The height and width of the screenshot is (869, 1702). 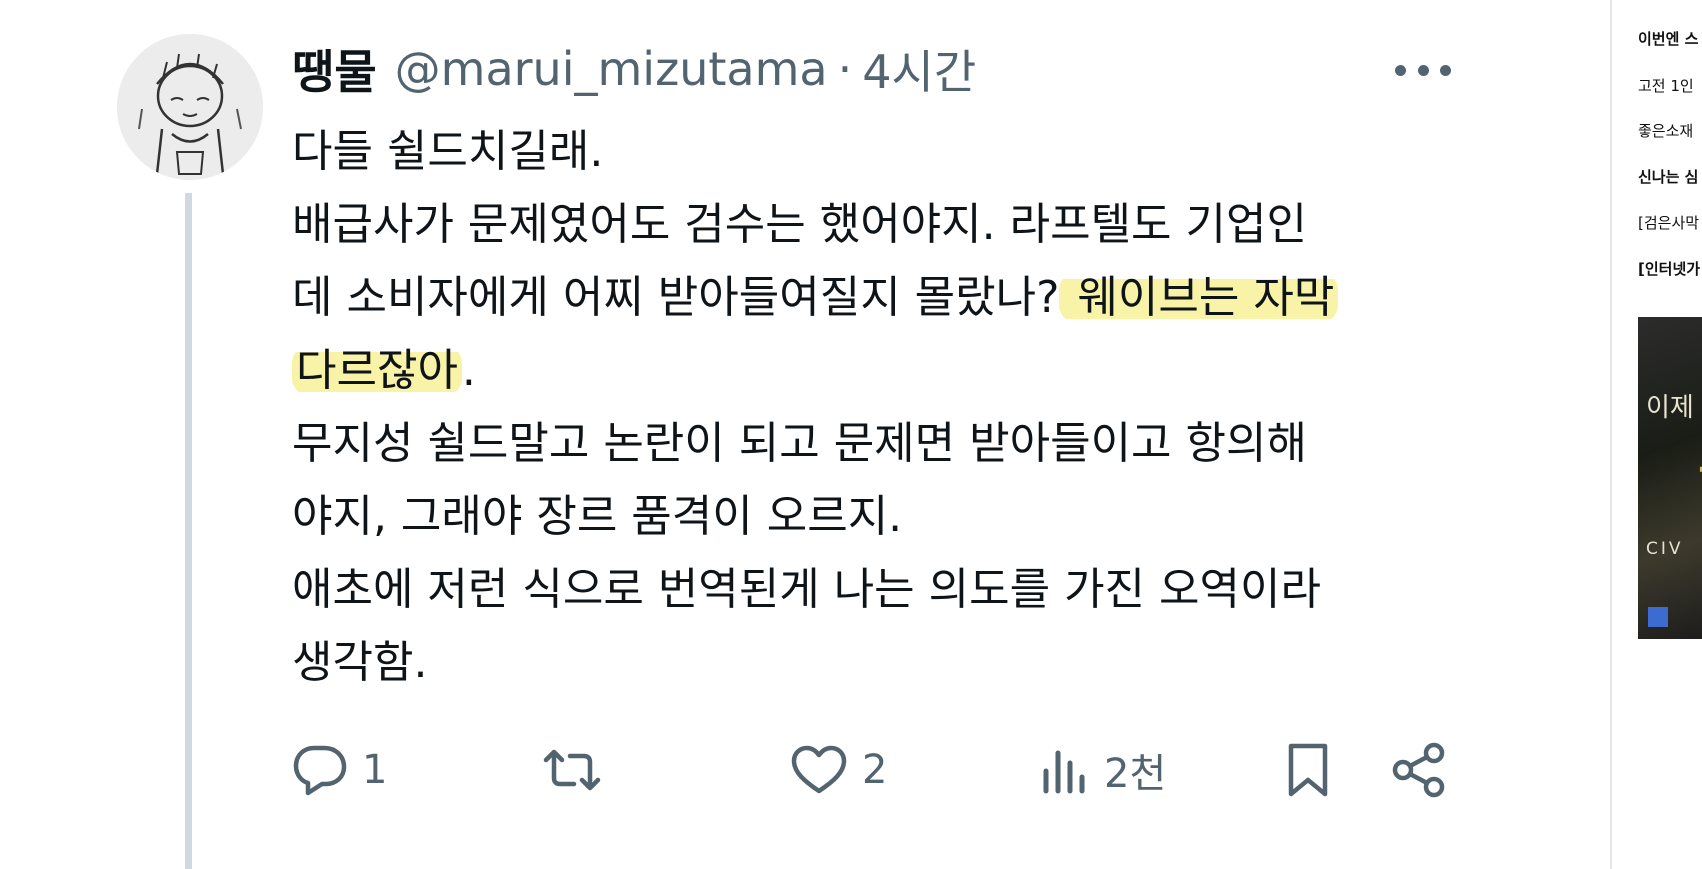 I want to click on bookmark-button, so click(x=1308, y=770).